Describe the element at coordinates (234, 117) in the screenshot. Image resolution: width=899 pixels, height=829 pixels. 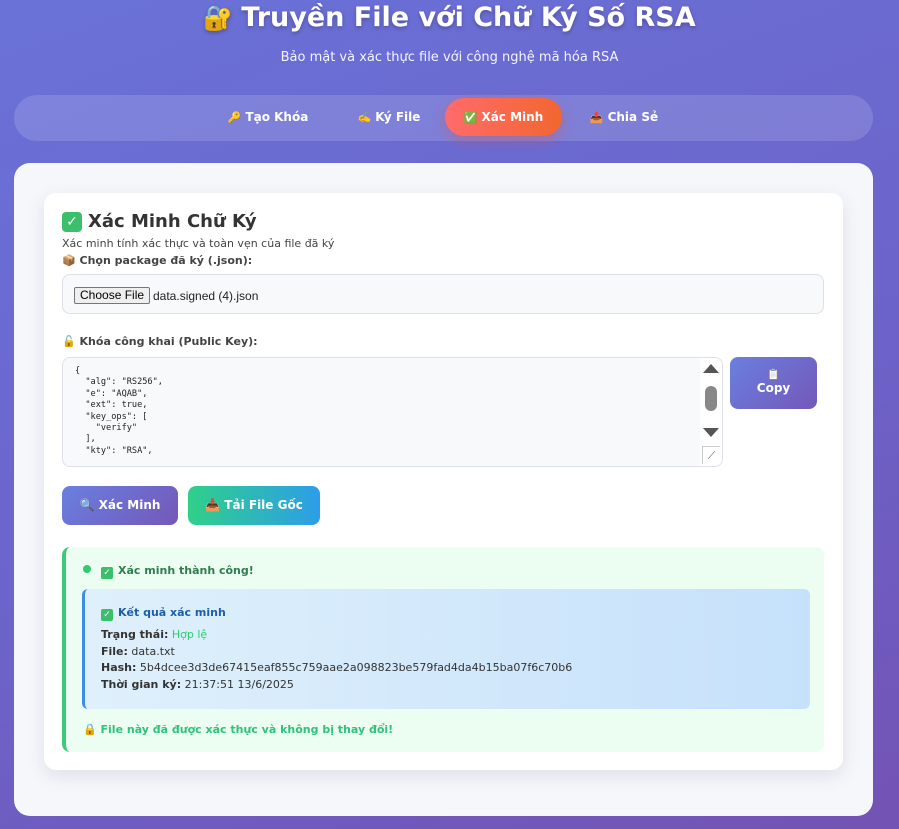
I see `key-icon: 🔑` at that location.